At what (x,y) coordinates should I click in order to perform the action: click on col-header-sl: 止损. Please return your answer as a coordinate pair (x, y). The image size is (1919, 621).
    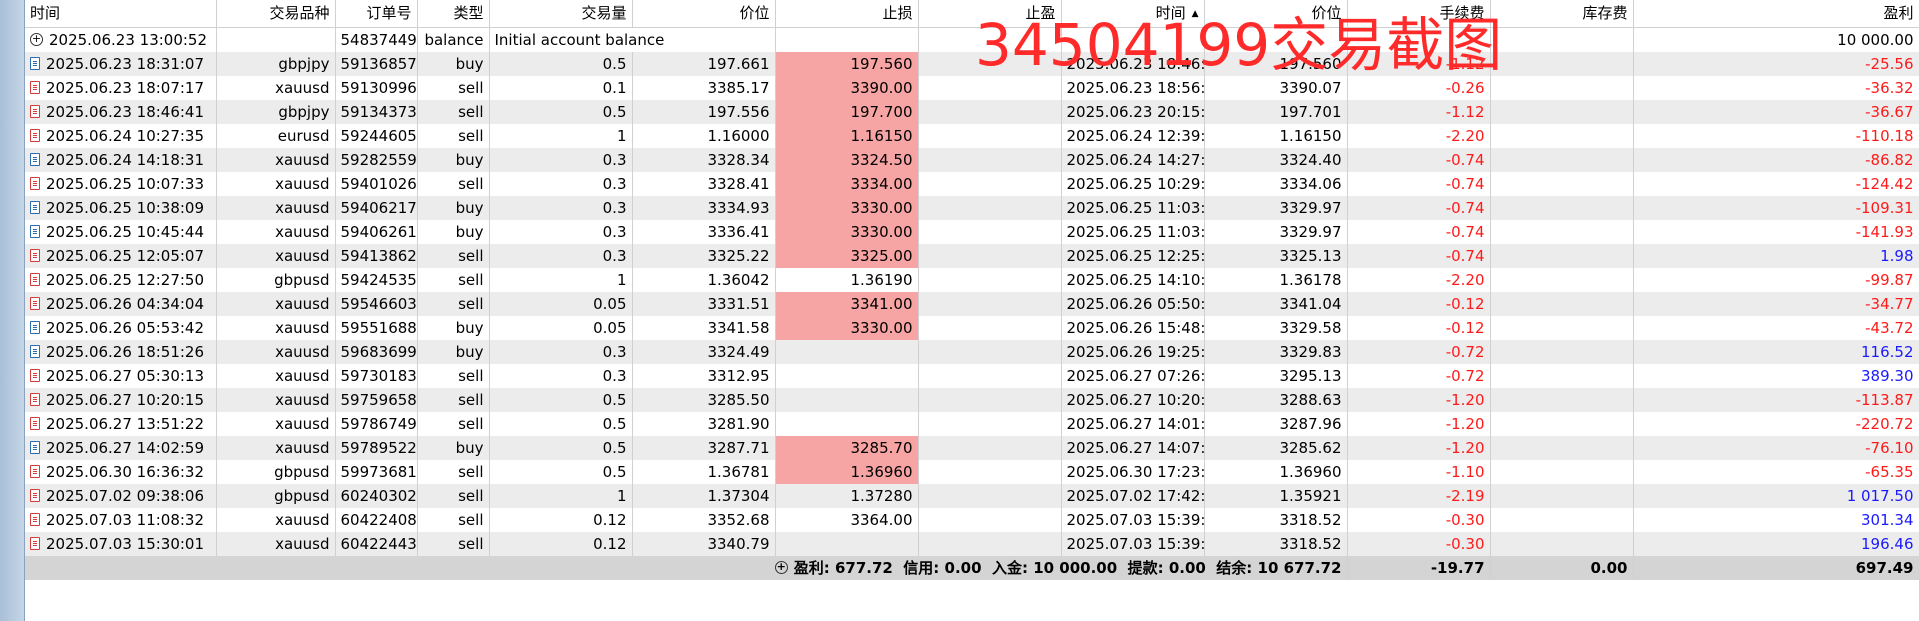
    Looking at the image, I should click on (847, 14).